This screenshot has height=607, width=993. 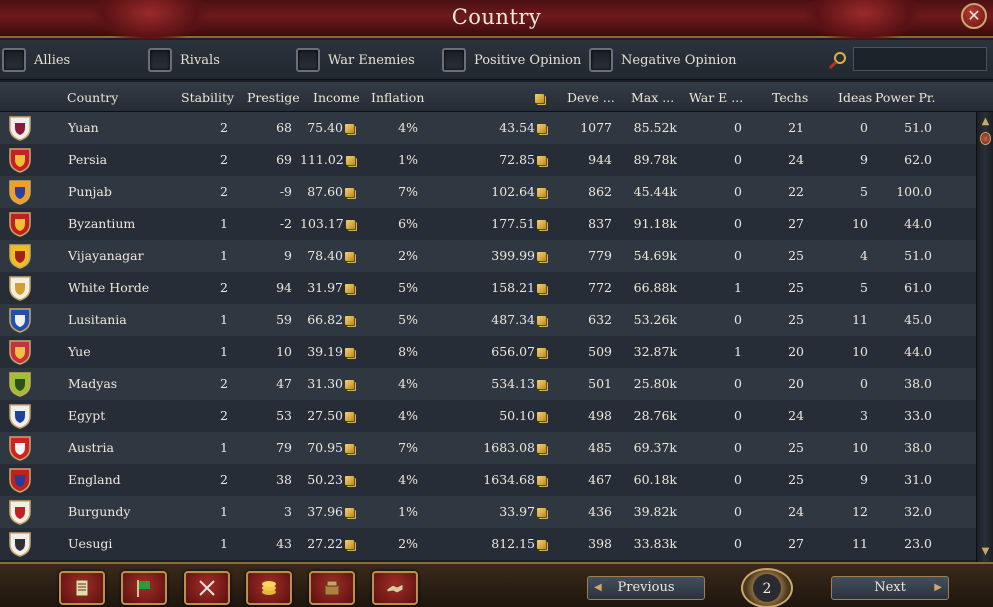 What do you see at coordinates (273, 97) in the screenshot?
I see `column-header-prestige: Prestige` at bounding box center [273, 97].